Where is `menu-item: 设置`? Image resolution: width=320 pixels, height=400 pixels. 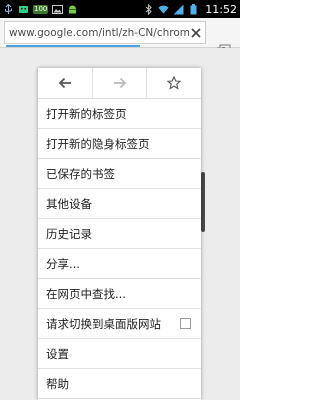
menu-item: 设置 is located at coordinates (119, 354).